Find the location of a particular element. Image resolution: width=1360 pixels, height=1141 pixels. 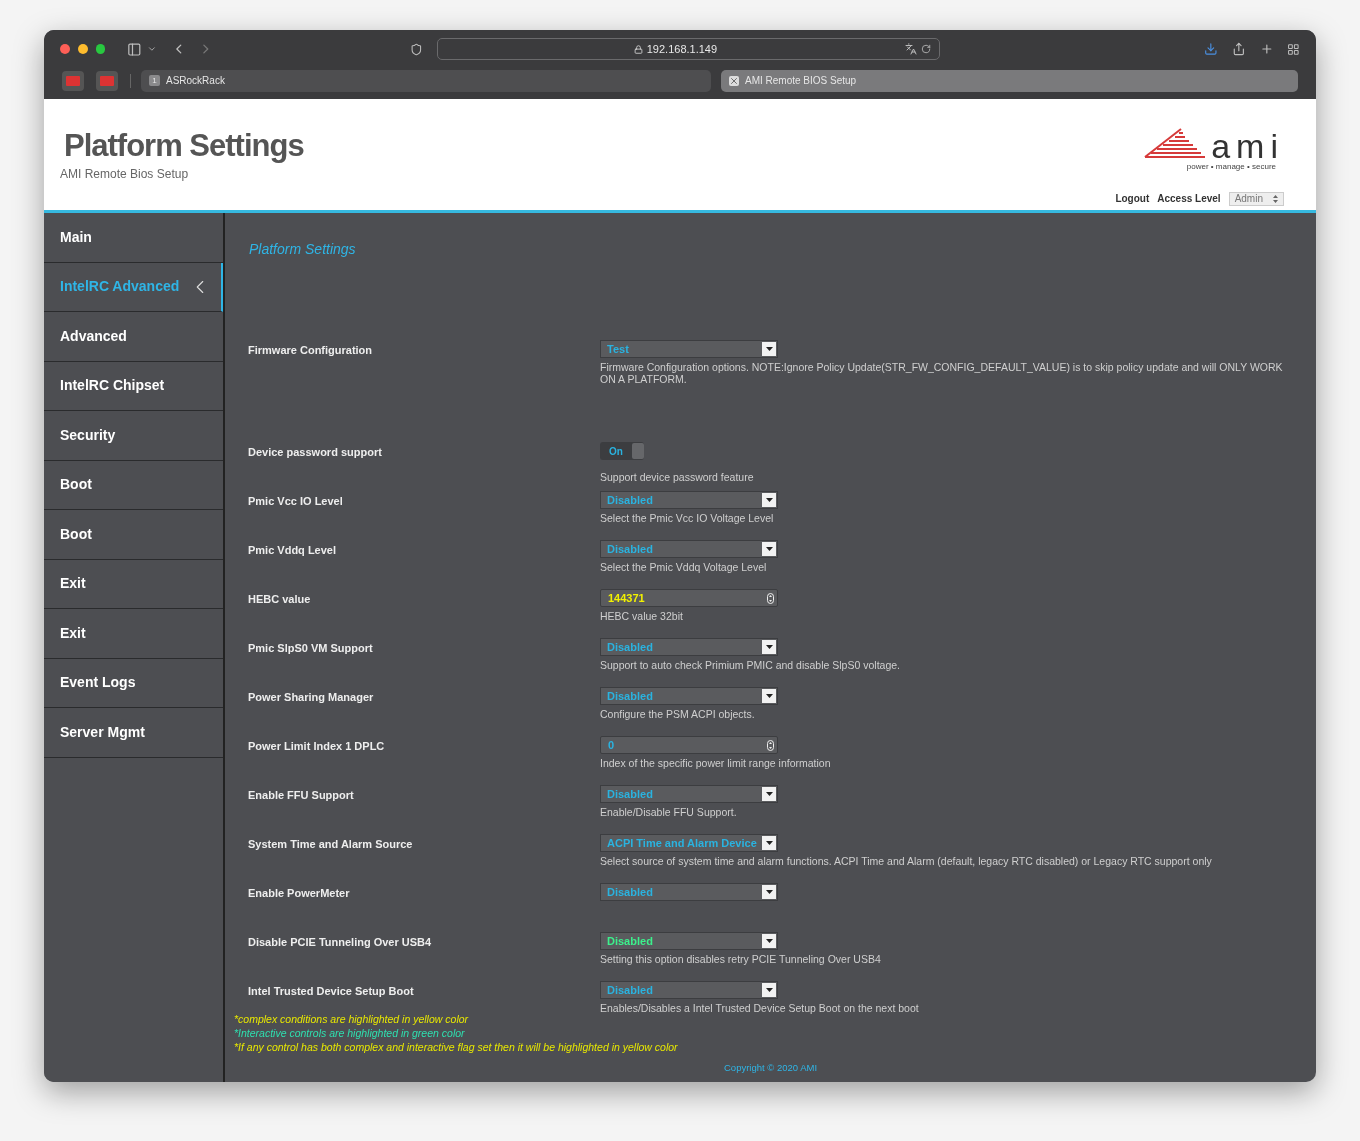

access-level-select: Admin is located at coordinates (1256, 198).